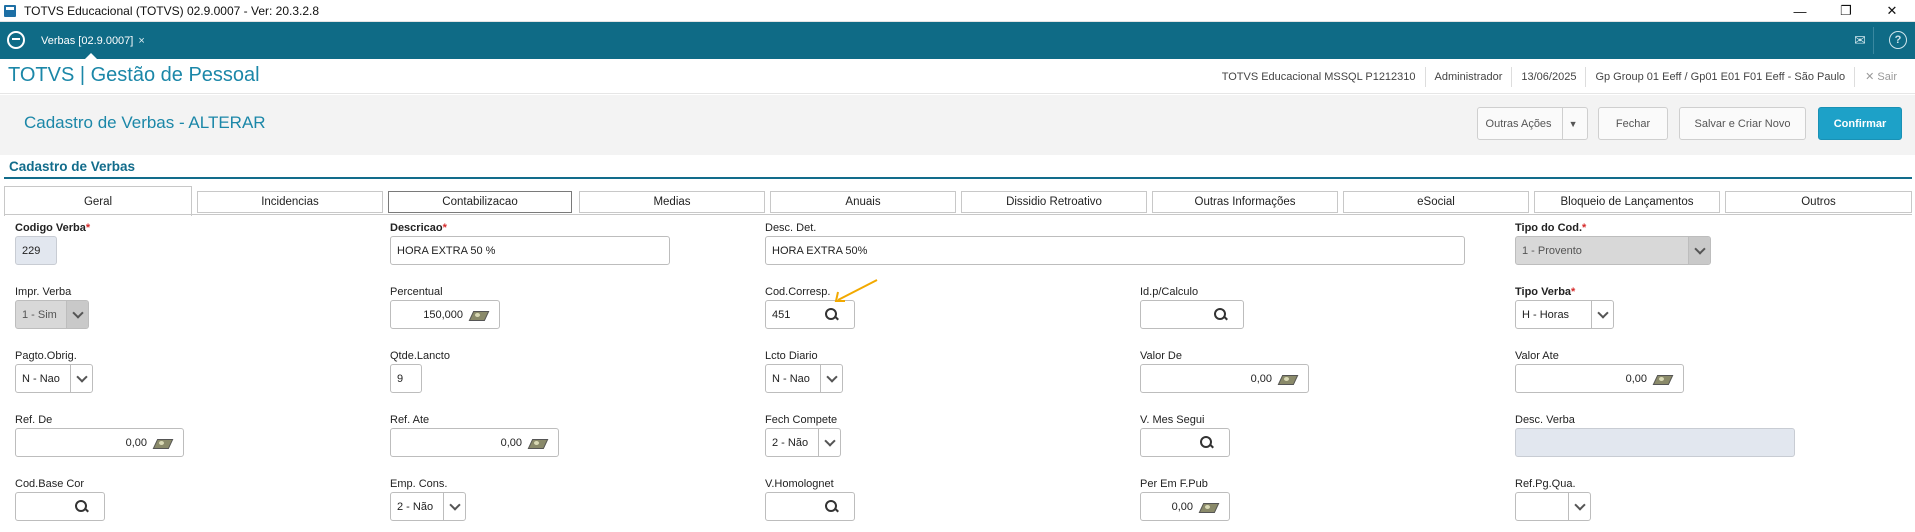  I want to click on help-icon: ?, so click(1898, 40).